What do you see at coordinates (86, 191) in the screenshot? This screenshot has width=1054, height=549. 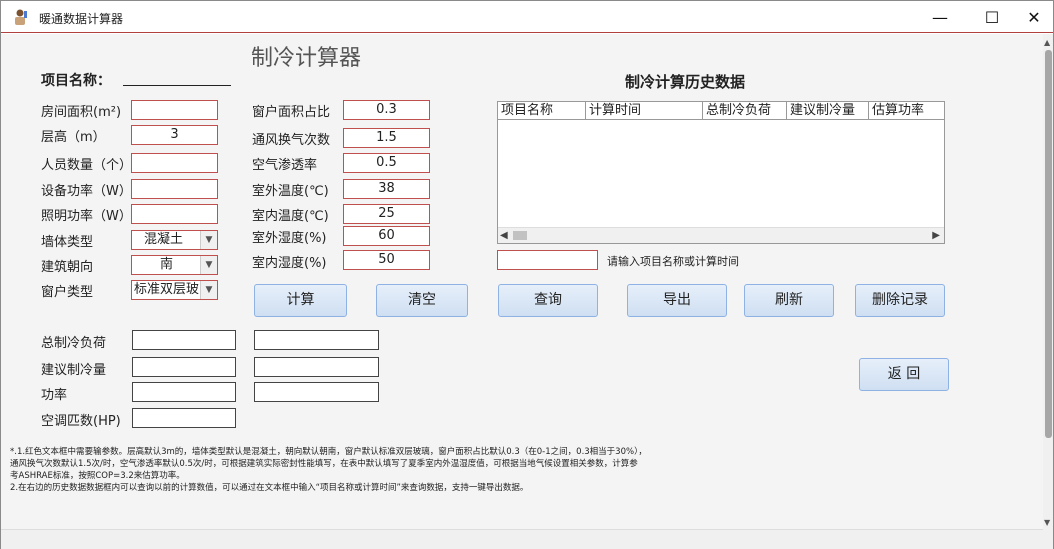 I see `equipment-power-label: 设备功率（W）` at bounding box center [86, 191].